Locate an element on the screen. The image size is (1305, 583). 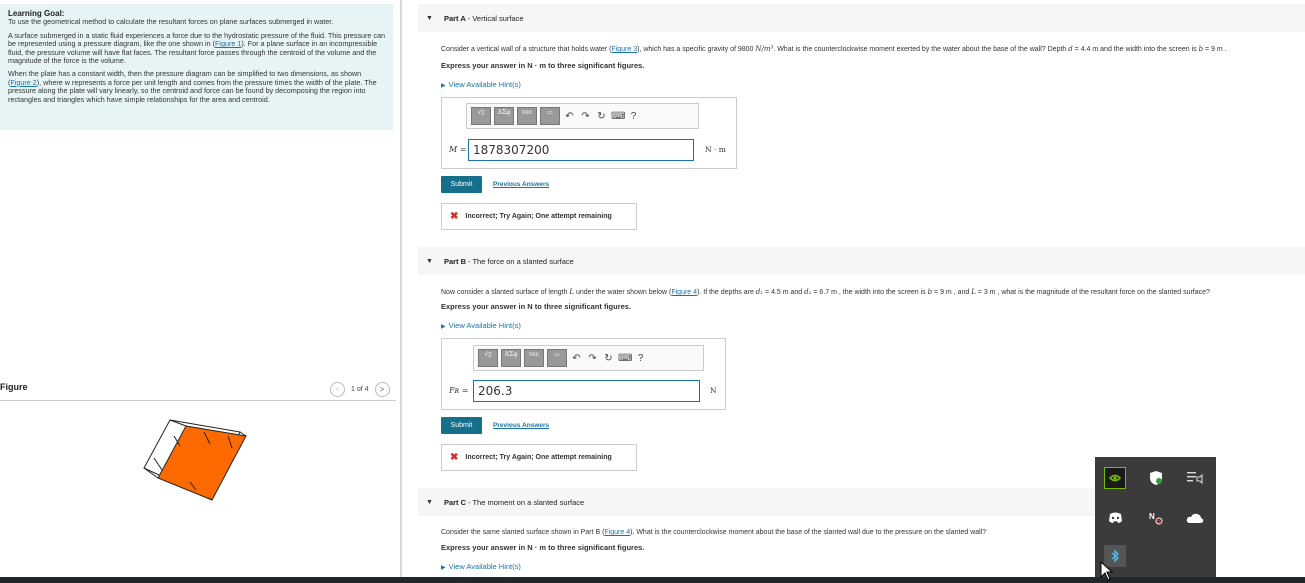
part-a-hint-link: ▶ View Available Hint(s) is located at coordinates (481, 84).